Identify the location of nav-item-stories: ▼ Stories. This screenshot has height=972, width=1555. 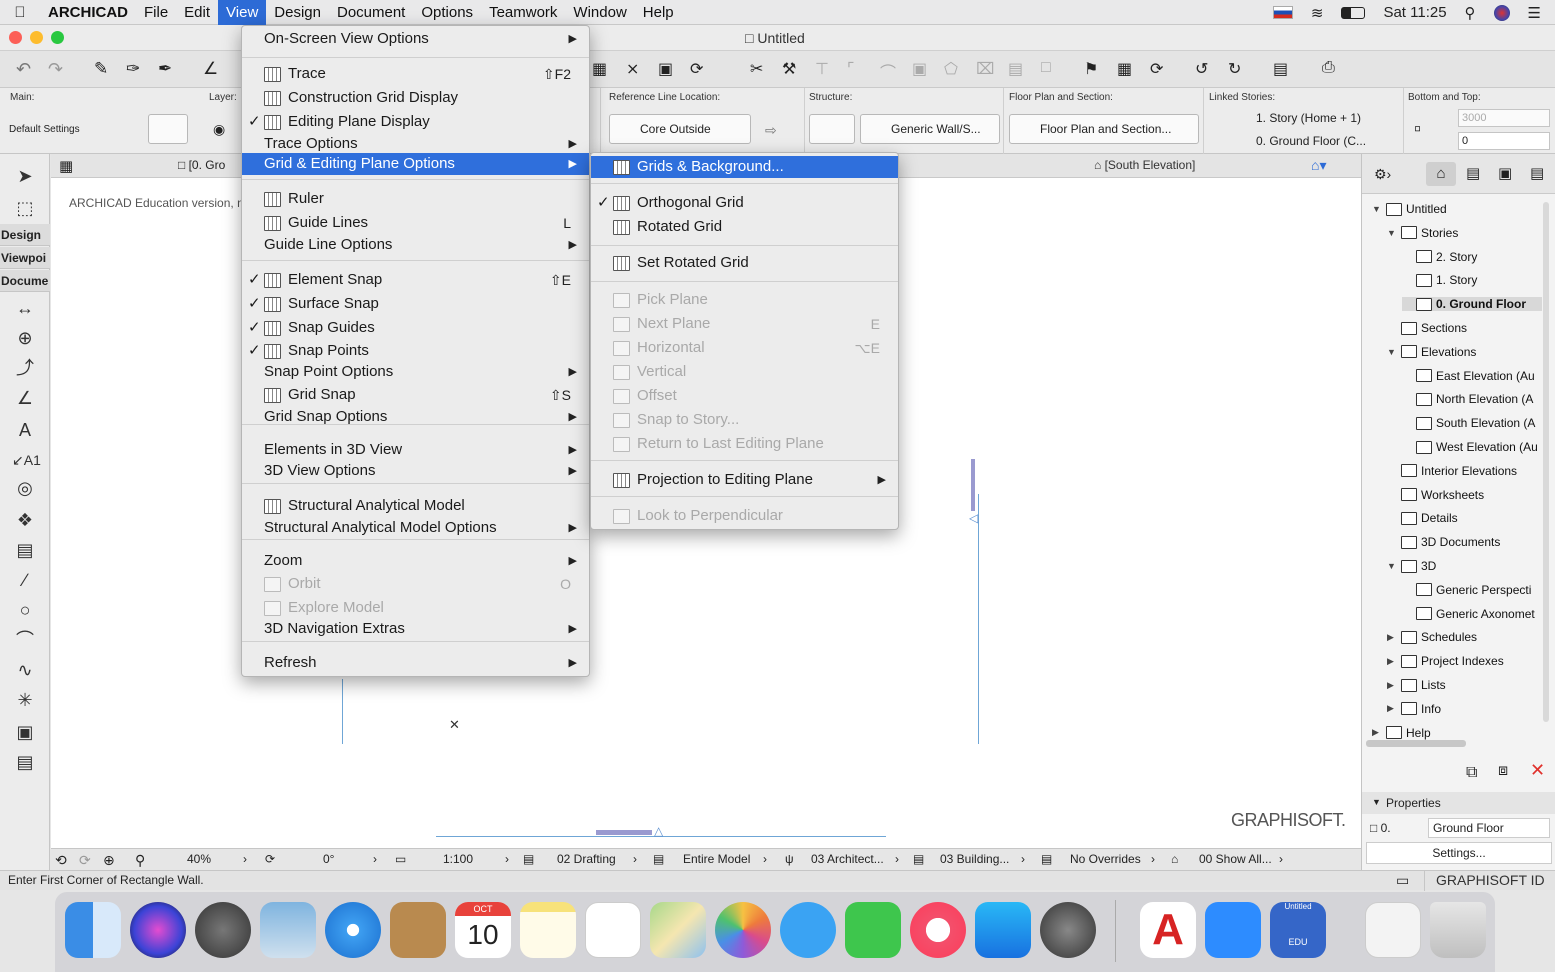
(1422, 233).